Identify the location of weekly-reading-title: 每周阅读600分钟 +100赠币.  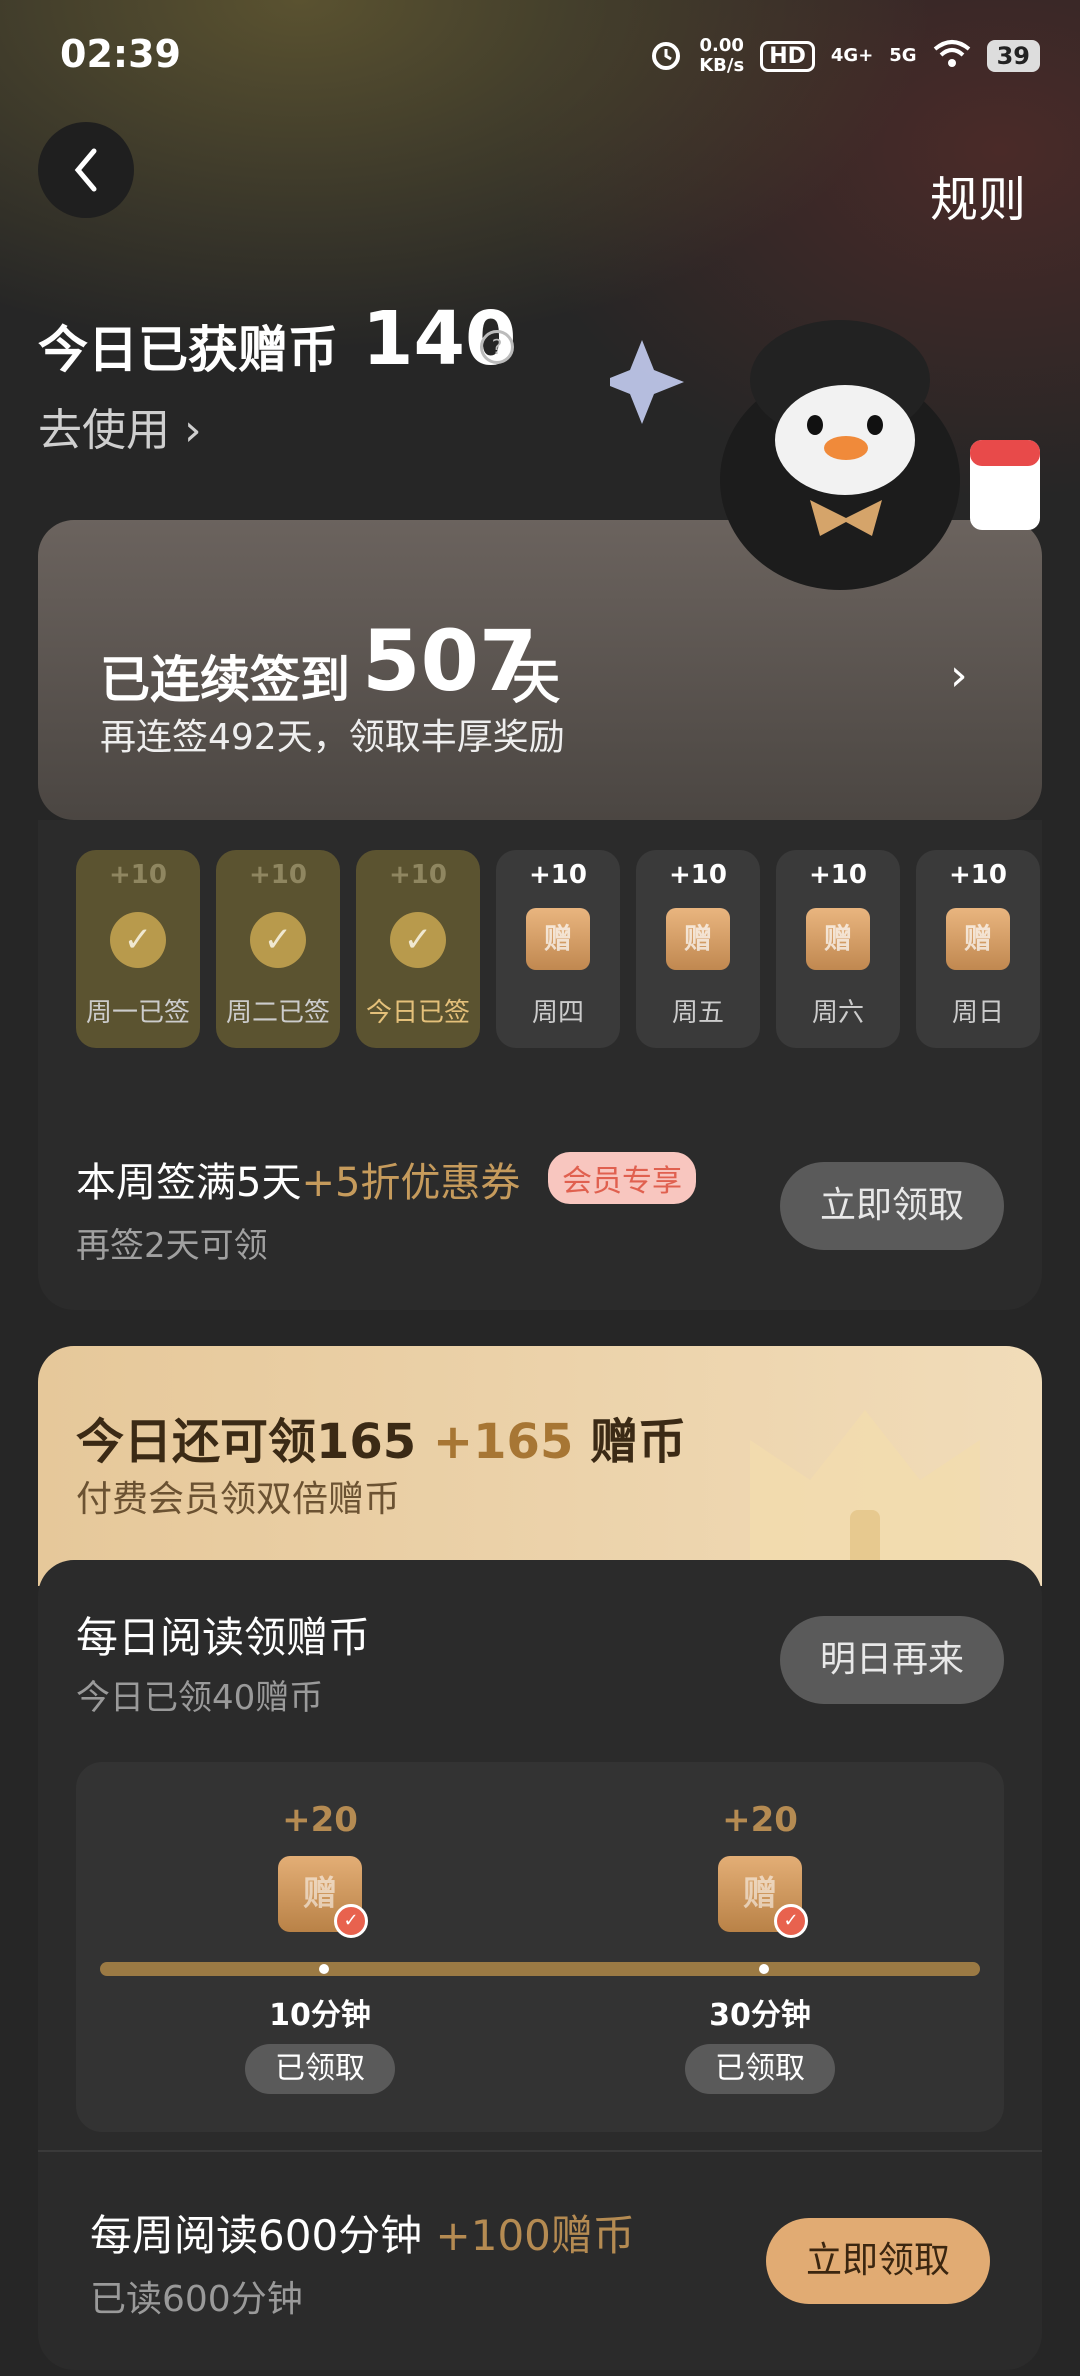
(362, 2235).